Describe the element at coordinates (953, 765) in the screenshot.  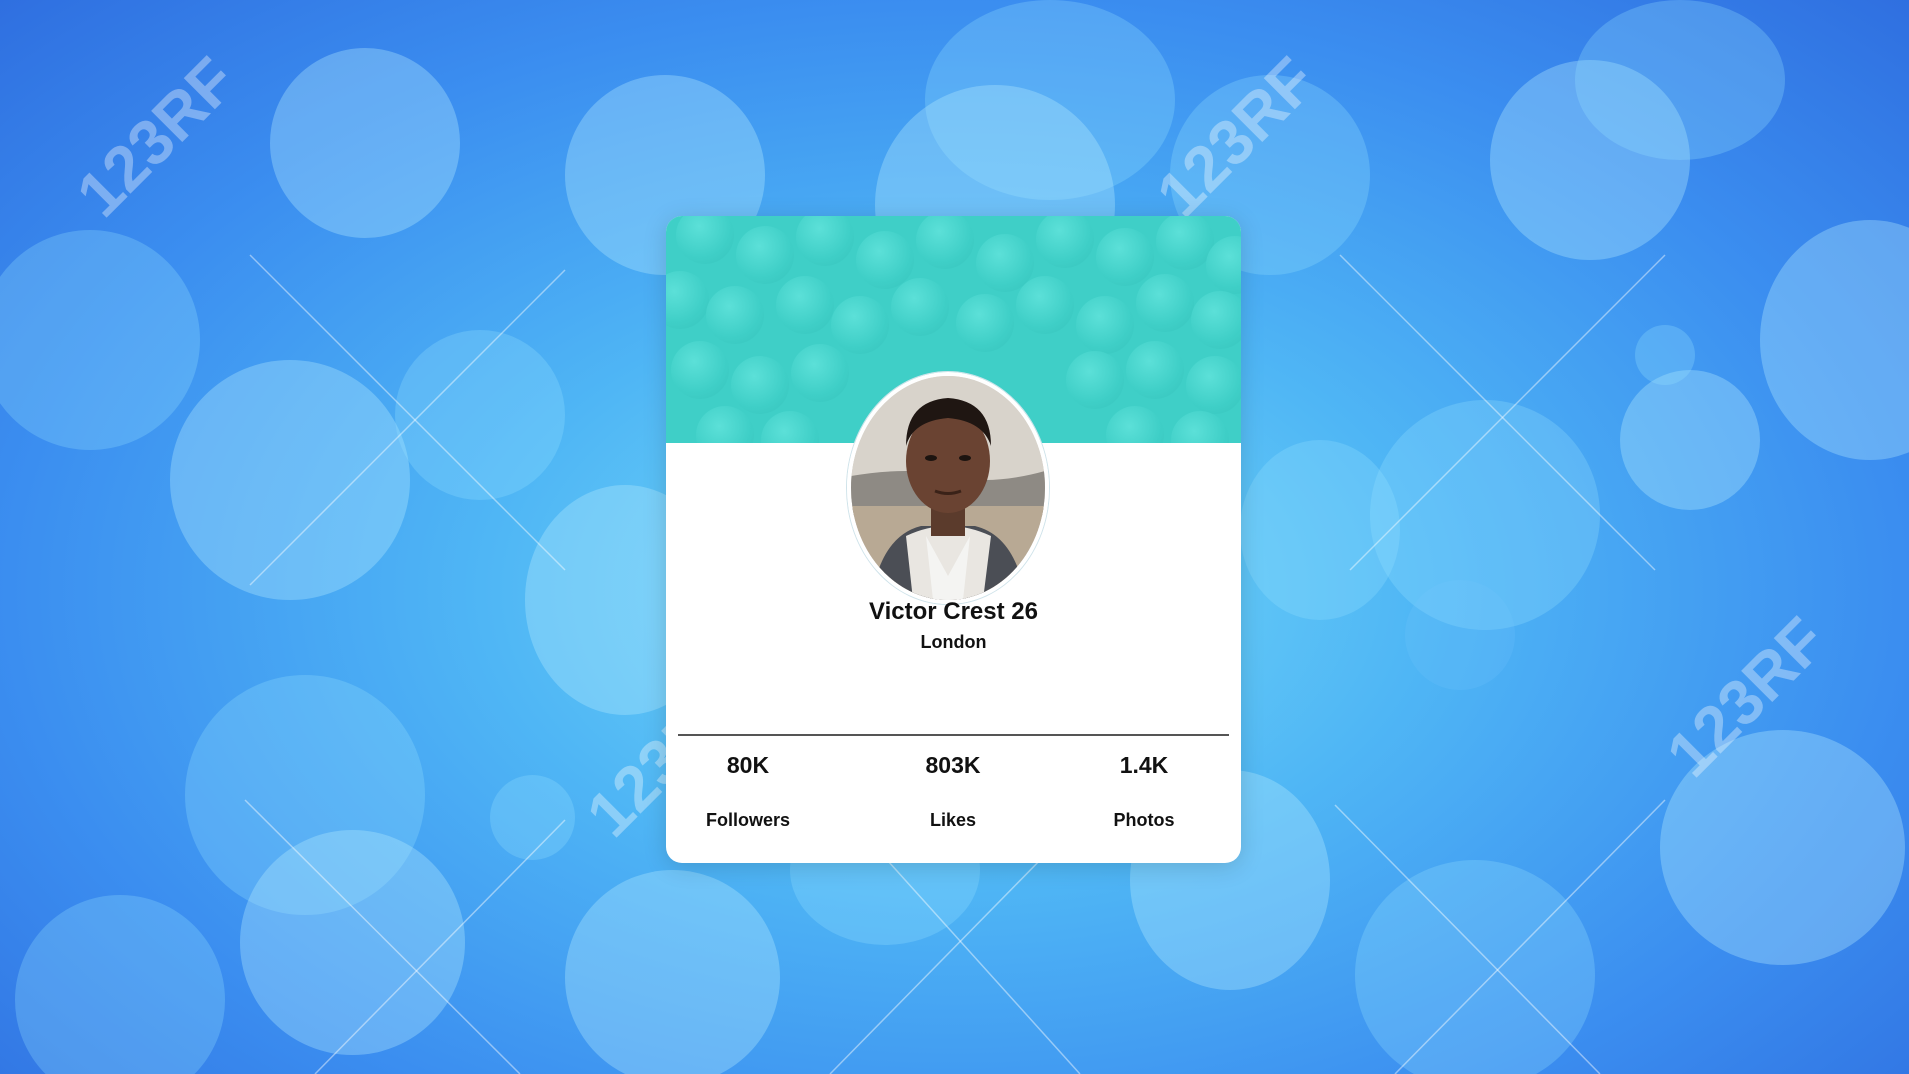
I see `stat-value: 803K` at that location.